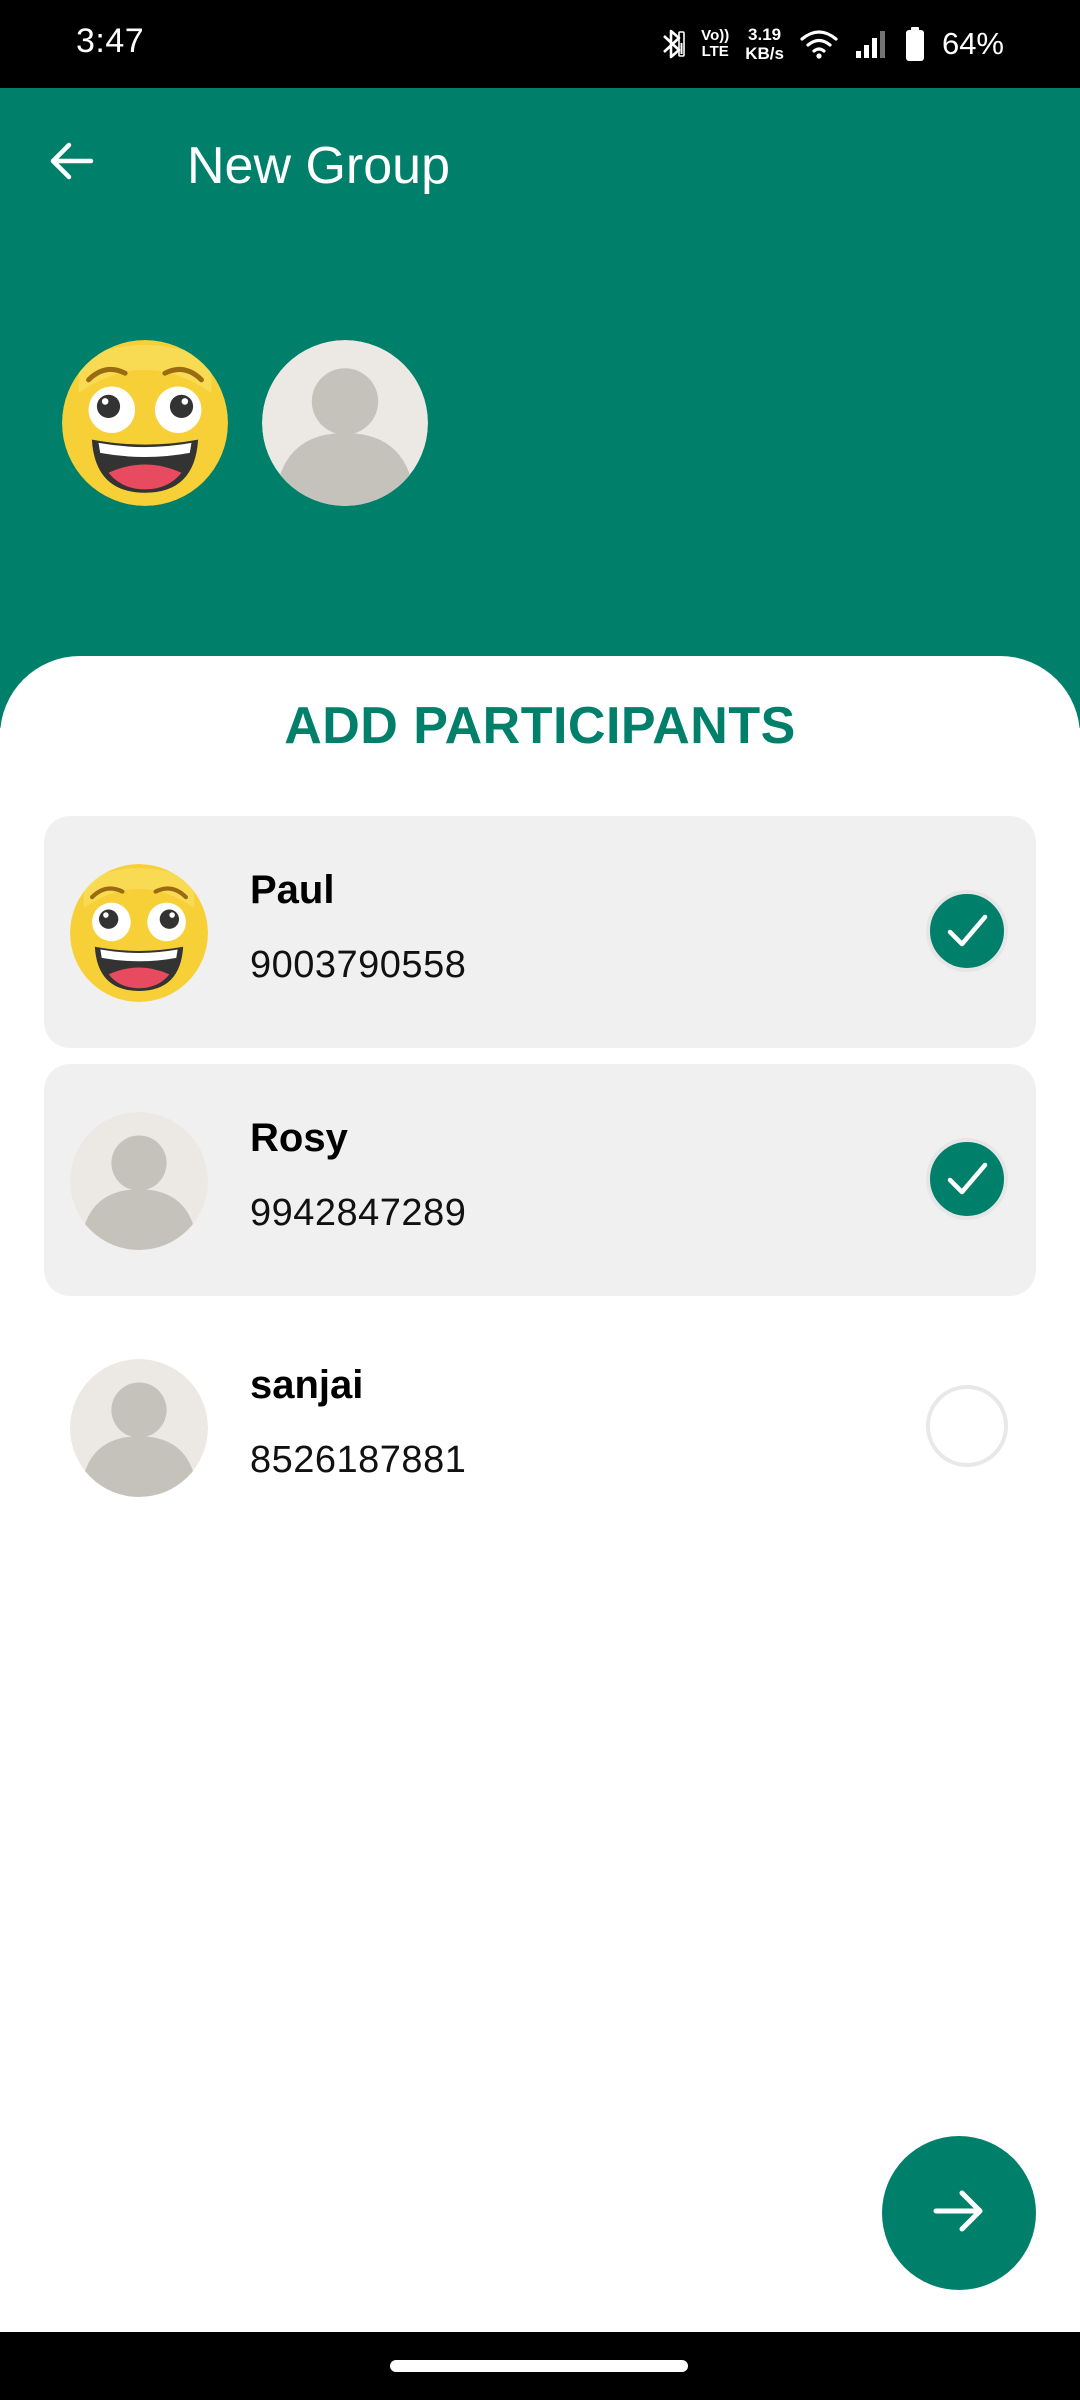  Describe the element at coordinates (915, 44) in the screenshot. I see `battery-icon` at that location.